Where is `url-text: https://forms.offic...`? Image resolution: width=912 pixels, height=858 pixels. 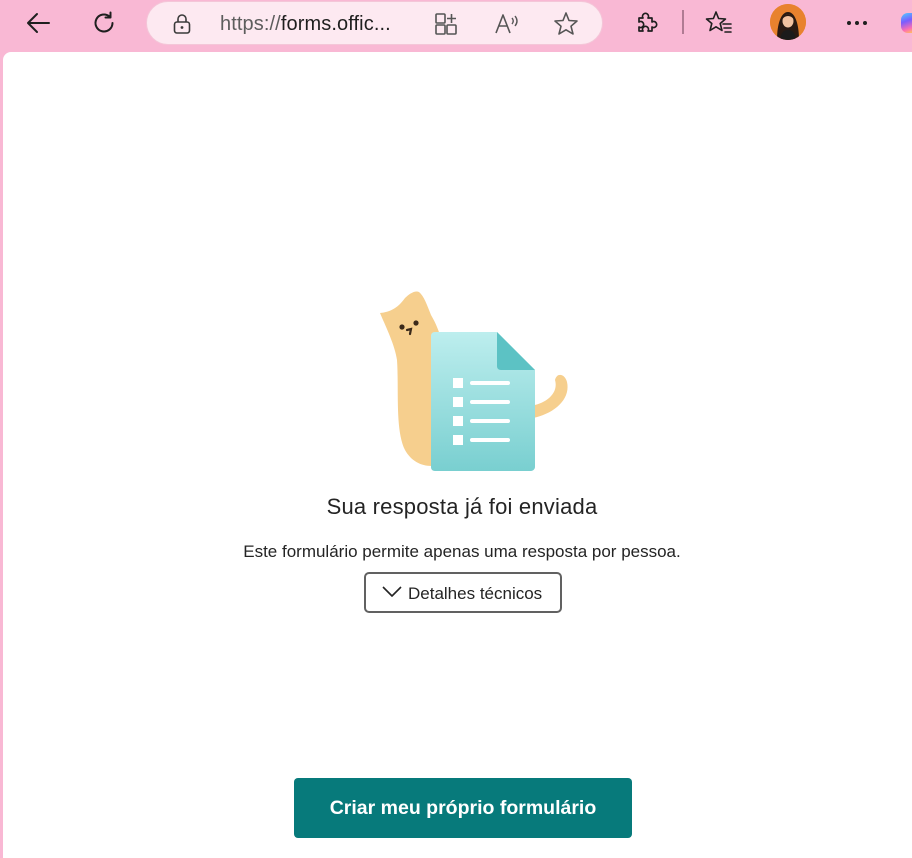
url-text: https://forms.offic... is located at coordinates (305, 24).